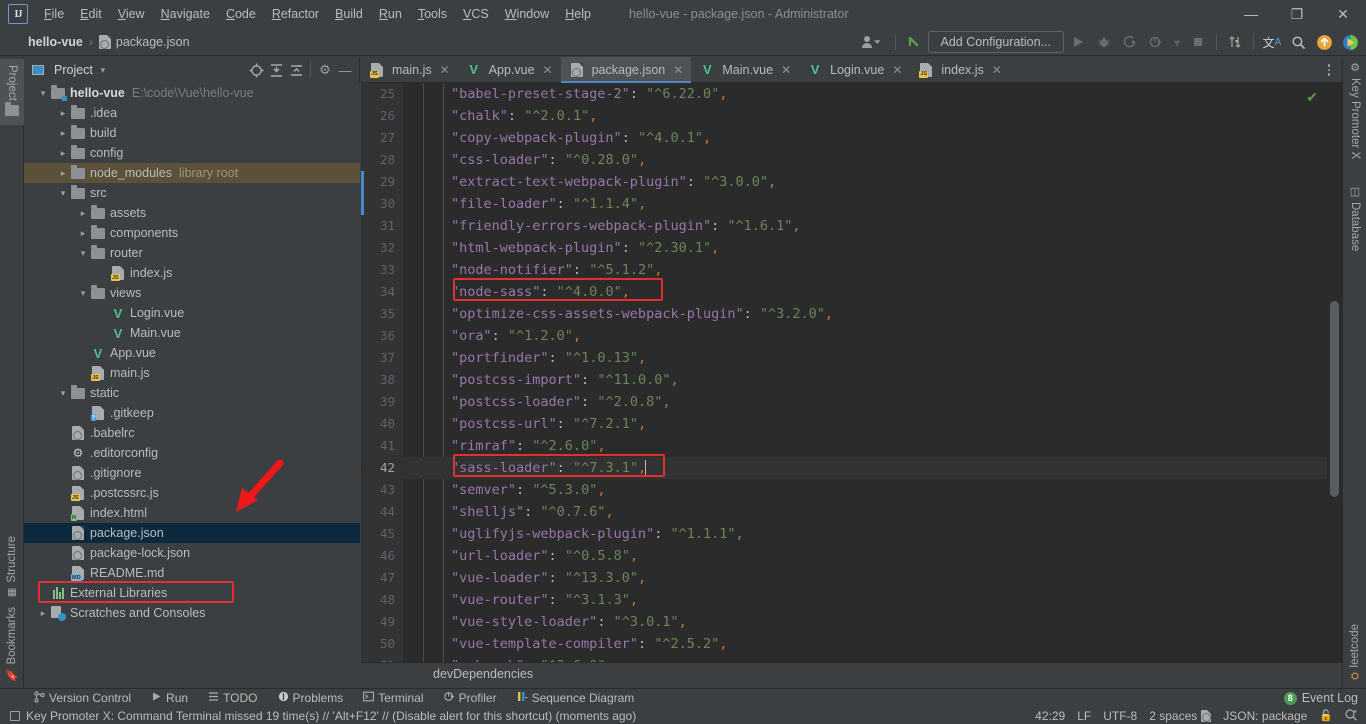 This screenshot has height=724, width=1366. What do you see at coordinates (1312, 97) in the screenshot?
I see `inspection-status-icon: ✔` at bounding box center [1312, 97].